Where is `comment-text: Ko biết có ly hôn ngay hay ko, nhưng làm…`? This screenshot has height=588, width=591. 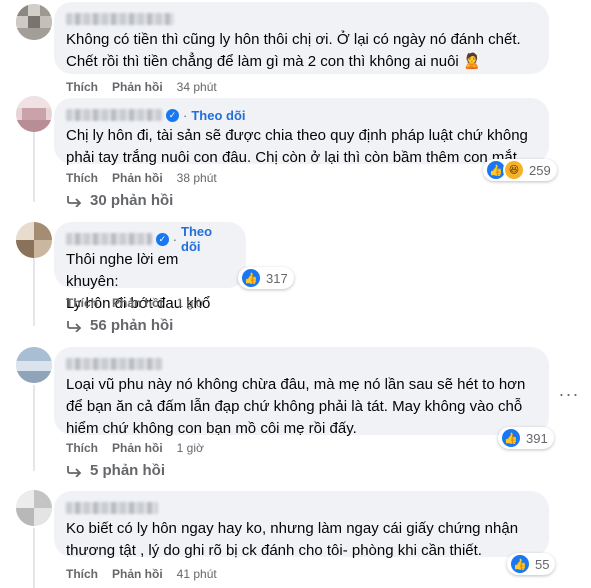
comment-text: Ko biết có ly hôn ngay hay ko, nhưng làm… is located at coordinates (292, 539).